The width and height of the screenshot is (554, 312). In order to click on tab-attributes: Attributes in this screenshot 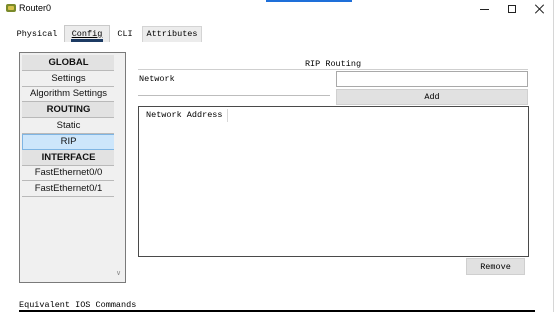, I will do `click(172, 34)`.